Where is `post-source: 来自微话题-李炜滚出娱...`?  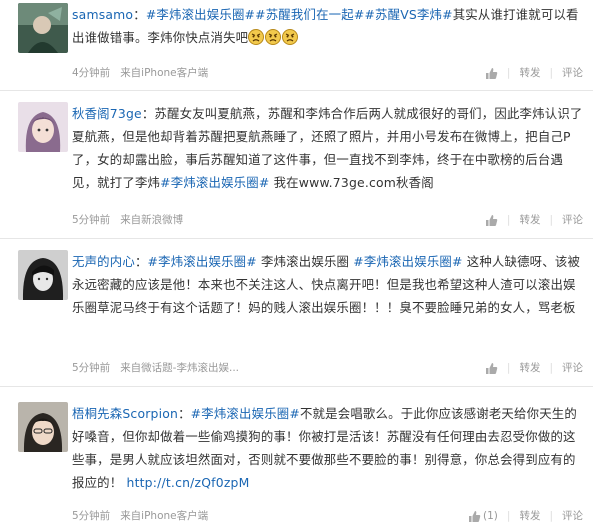
post-source: 来自微话题-李炜滚出娱... is located at coordinates (179, 368).